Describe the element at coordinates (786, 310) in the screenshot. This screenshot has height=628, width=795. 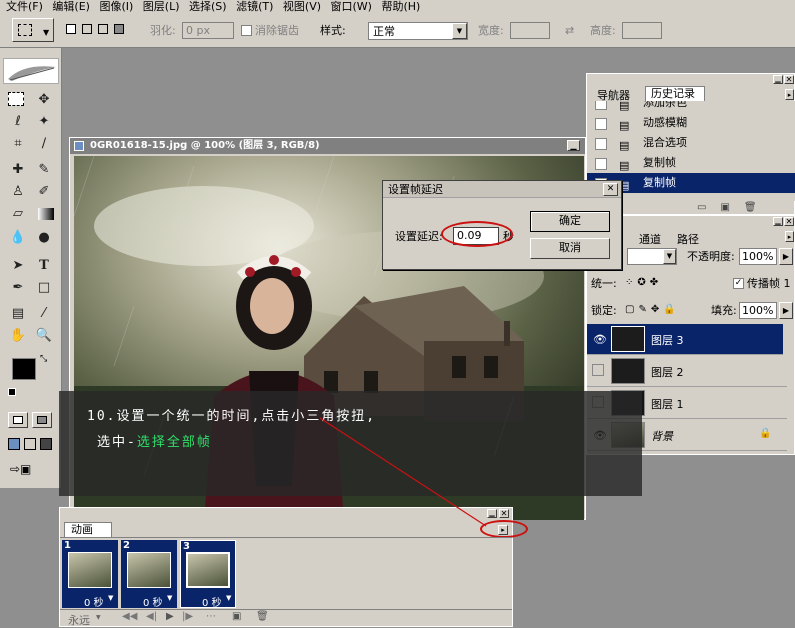
I see `fill-slider-arrow-icon: ▶` at that location.